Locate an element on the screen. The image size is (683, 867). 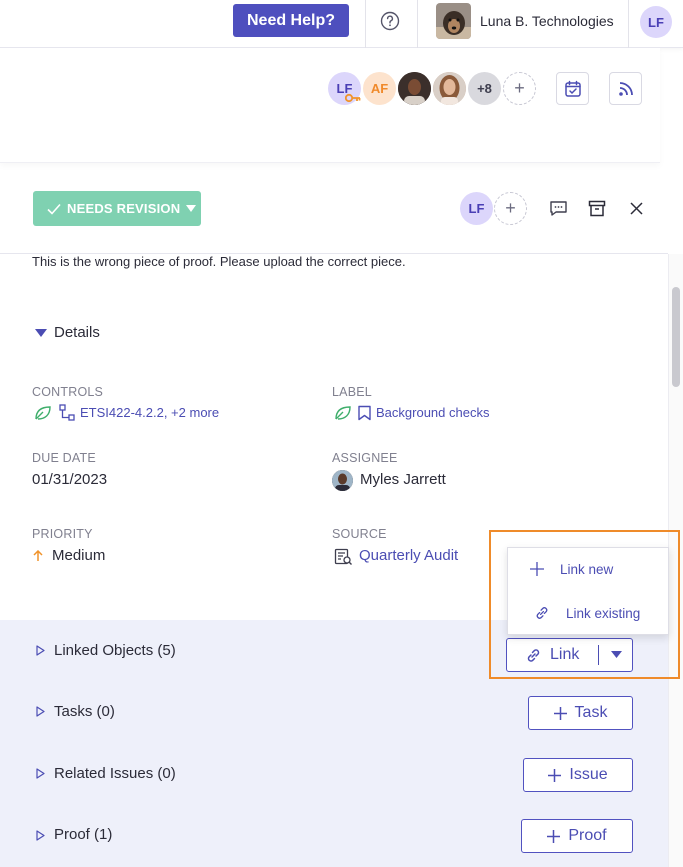
add-issue-label: Issue is located at coordinates (588, 774).